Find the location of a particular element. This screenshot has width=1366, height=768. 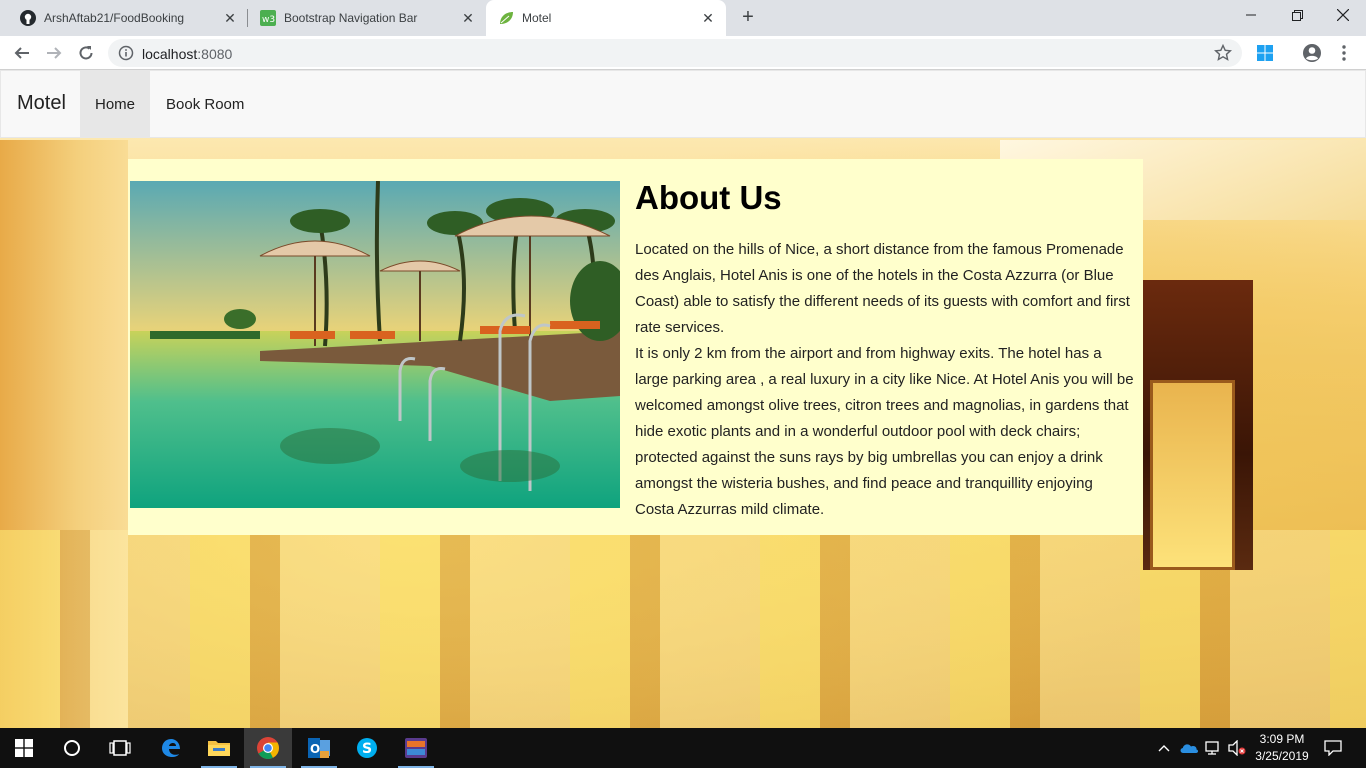

url-text: localhost:8080 is located at coordinates (187, 54).